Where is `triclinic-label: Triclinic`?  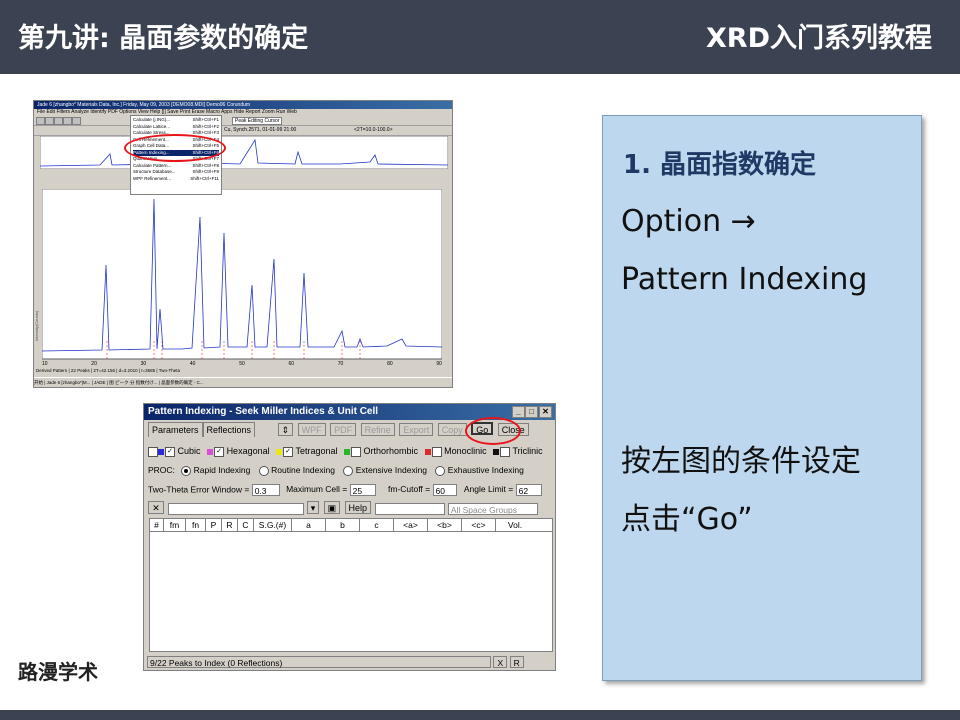
triclinic-label: Triclinic is located at coordinates (527, 451).